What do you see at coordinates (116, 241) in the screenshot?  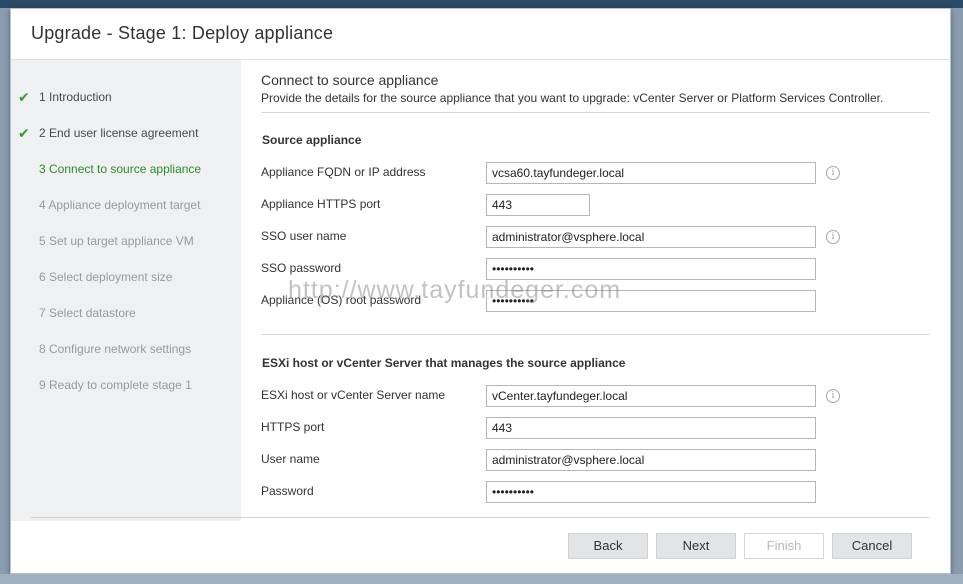 I see `step-label: 5 Set up target appliance VM` at bounding box center [116, 241].